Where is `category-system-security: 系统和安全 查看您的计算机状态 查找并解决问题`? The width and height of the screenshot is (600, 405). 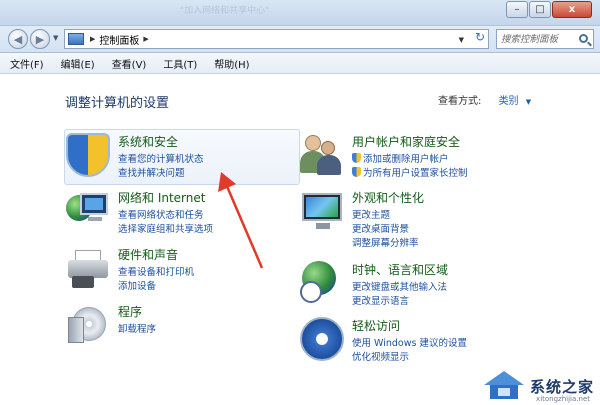 category-system-security: 系统和安全 查看您的计算机状态 查找并解决问题 is located at coordinates (186, 158).